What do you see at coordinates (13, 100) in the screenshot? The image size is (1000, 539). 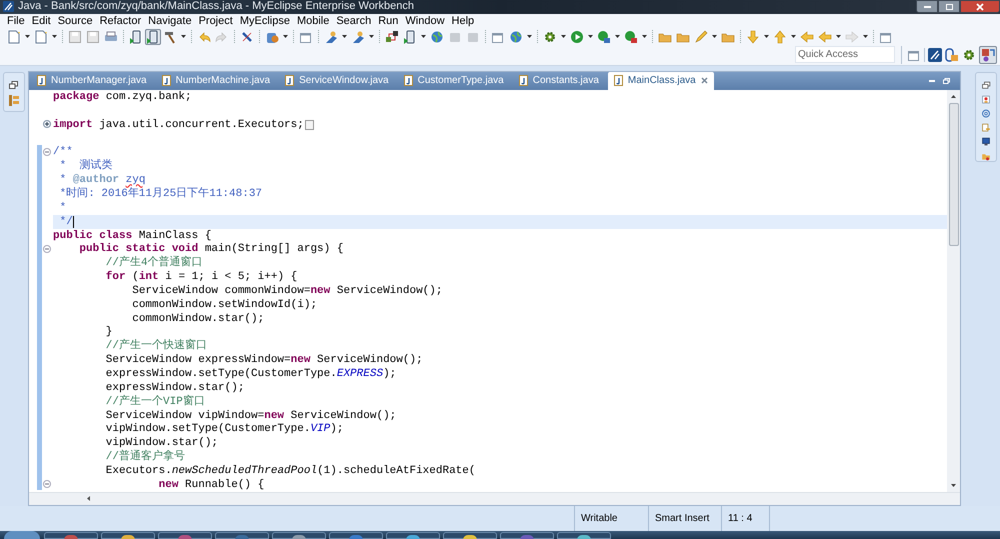 I see `hierarchy-icon` at bounding box center [13, 100].